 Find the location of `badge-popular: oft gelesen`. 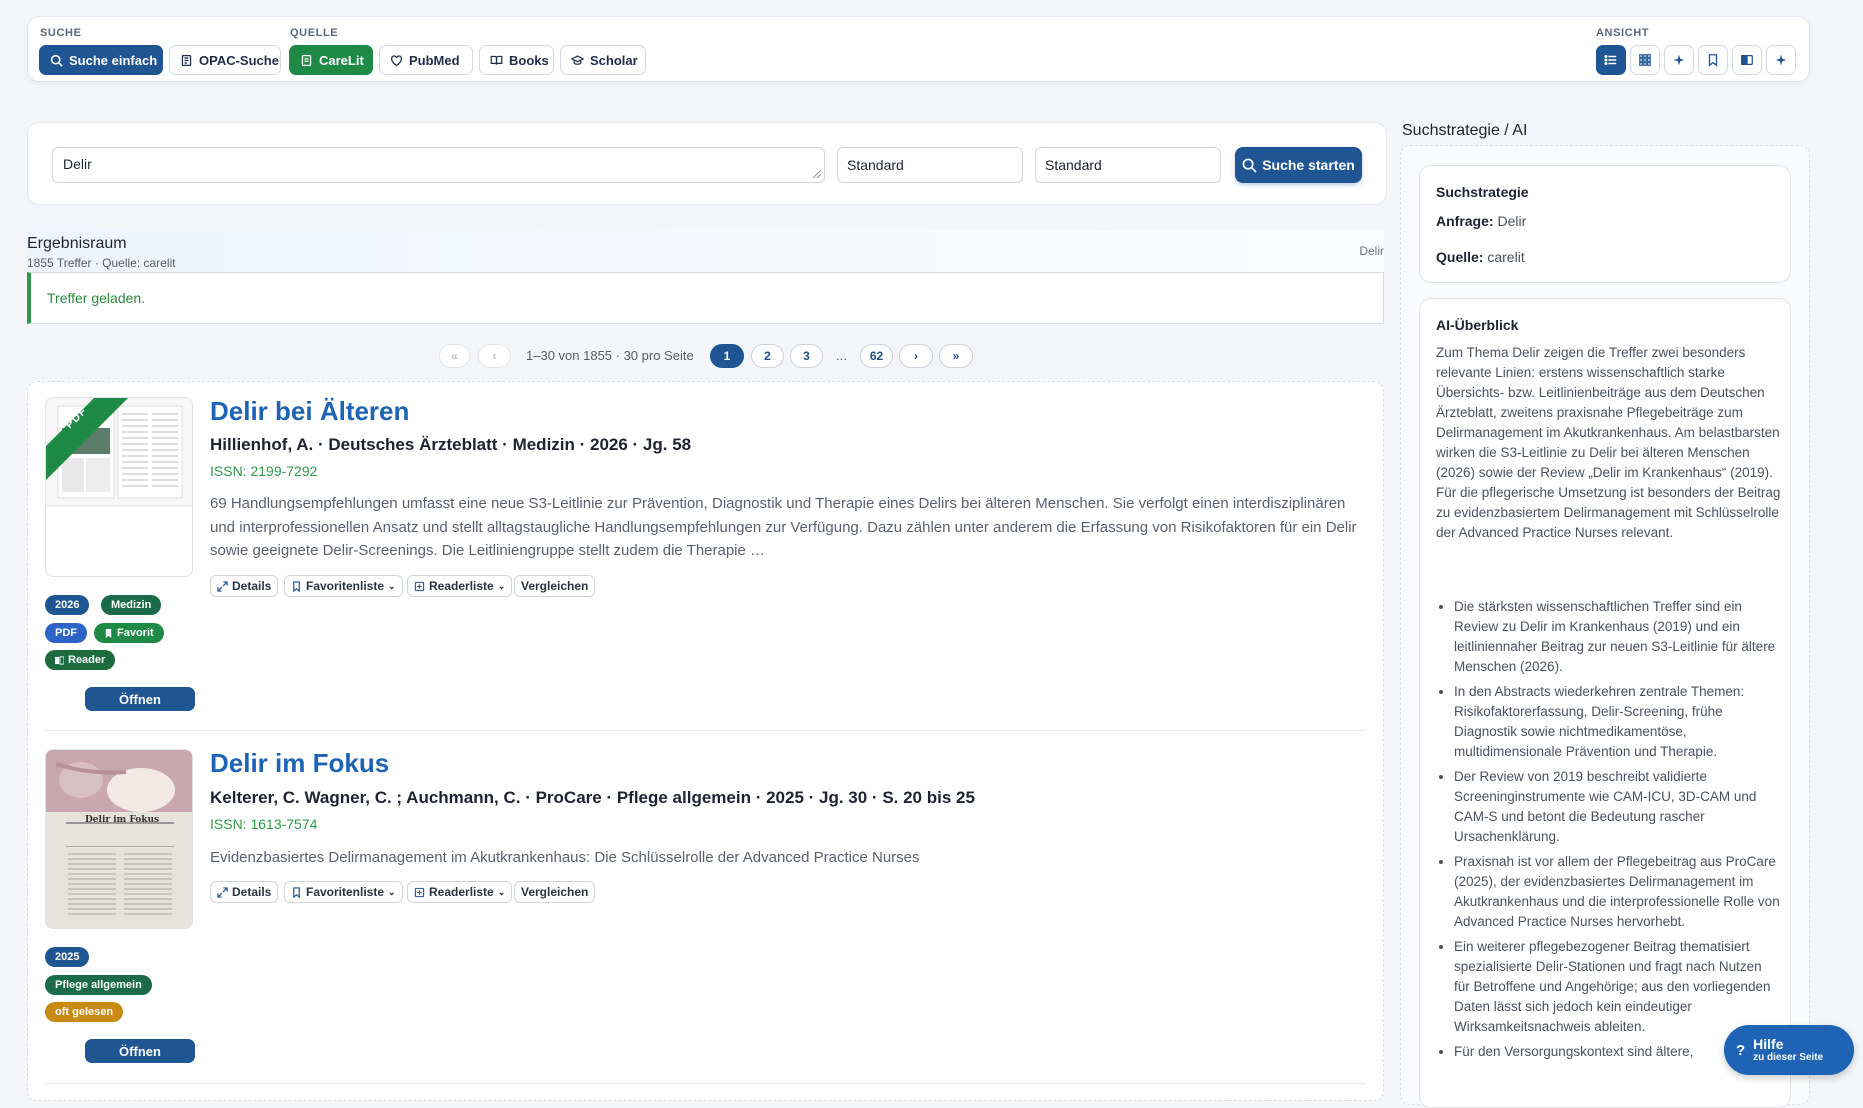

badge-popular: oft gelesen is located at coordinates (84, 1012).